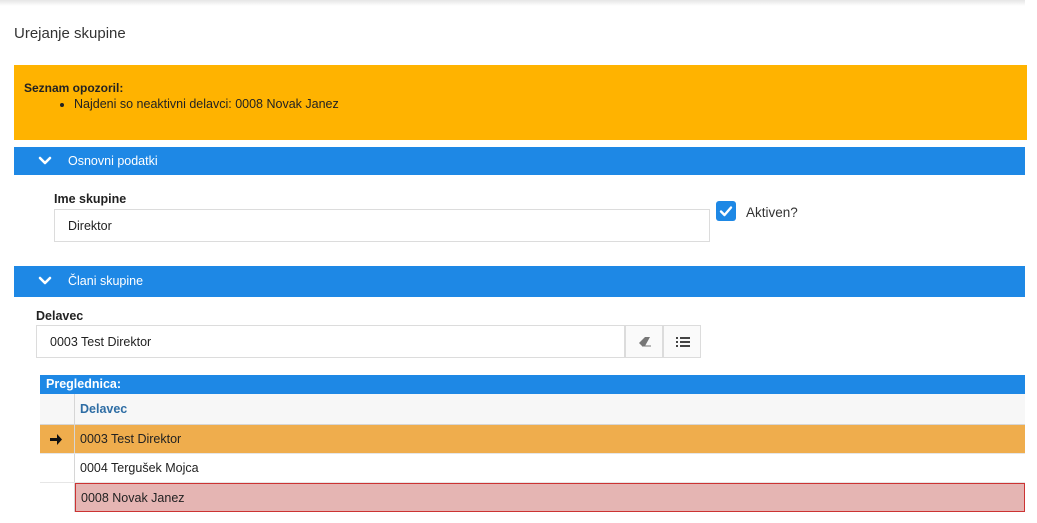 This screenshot has height=523, width=1037. What do you see at coordinates (101, 342) in the screenshot?
I see `worker-value: 0003 Test Direktor` at bounding box center [101, 342].